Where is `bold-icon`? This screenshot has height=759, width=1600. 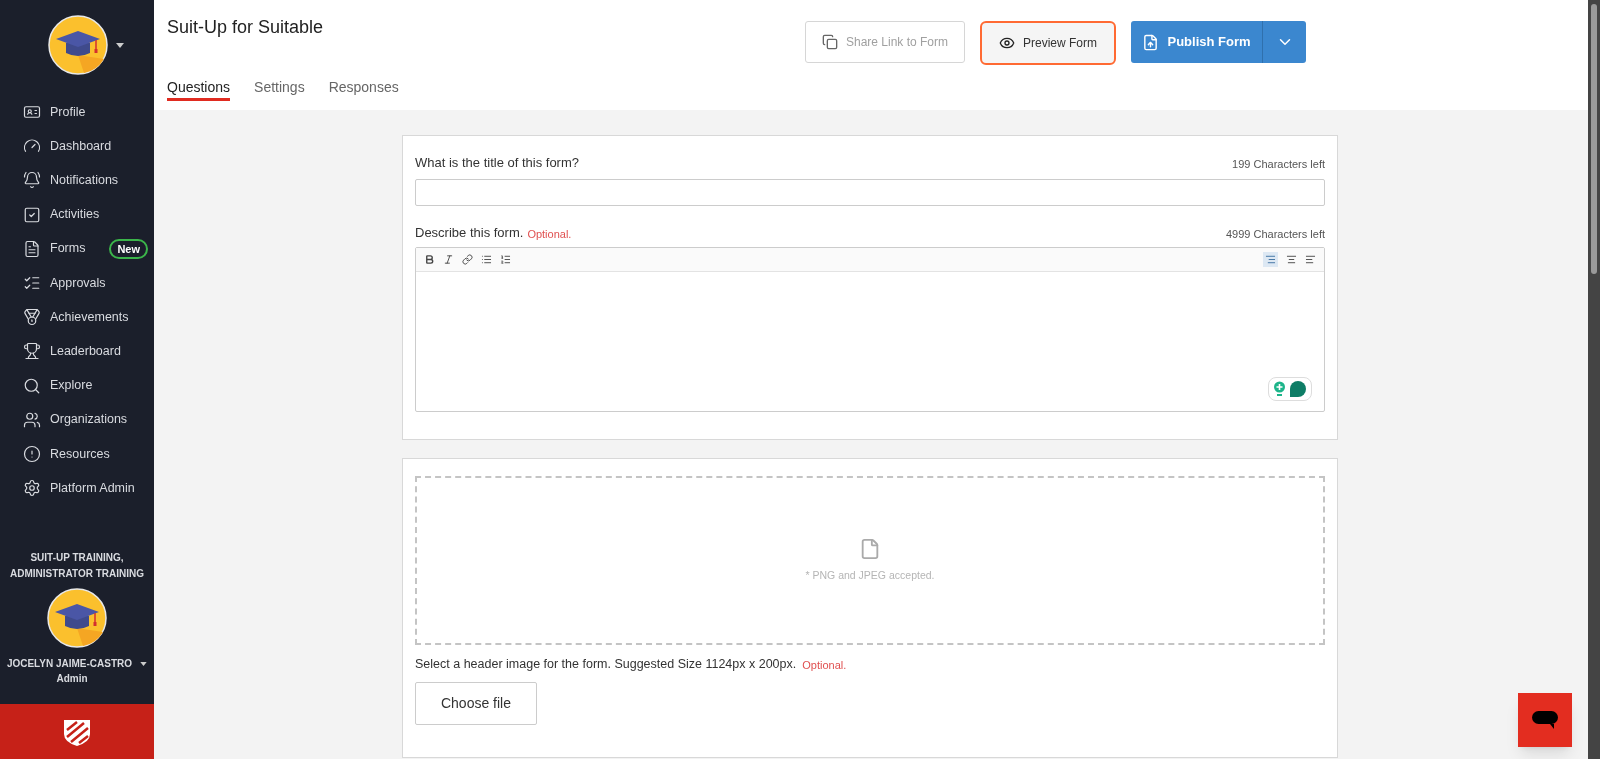
bold-icon is located at coordinates (429, 259).